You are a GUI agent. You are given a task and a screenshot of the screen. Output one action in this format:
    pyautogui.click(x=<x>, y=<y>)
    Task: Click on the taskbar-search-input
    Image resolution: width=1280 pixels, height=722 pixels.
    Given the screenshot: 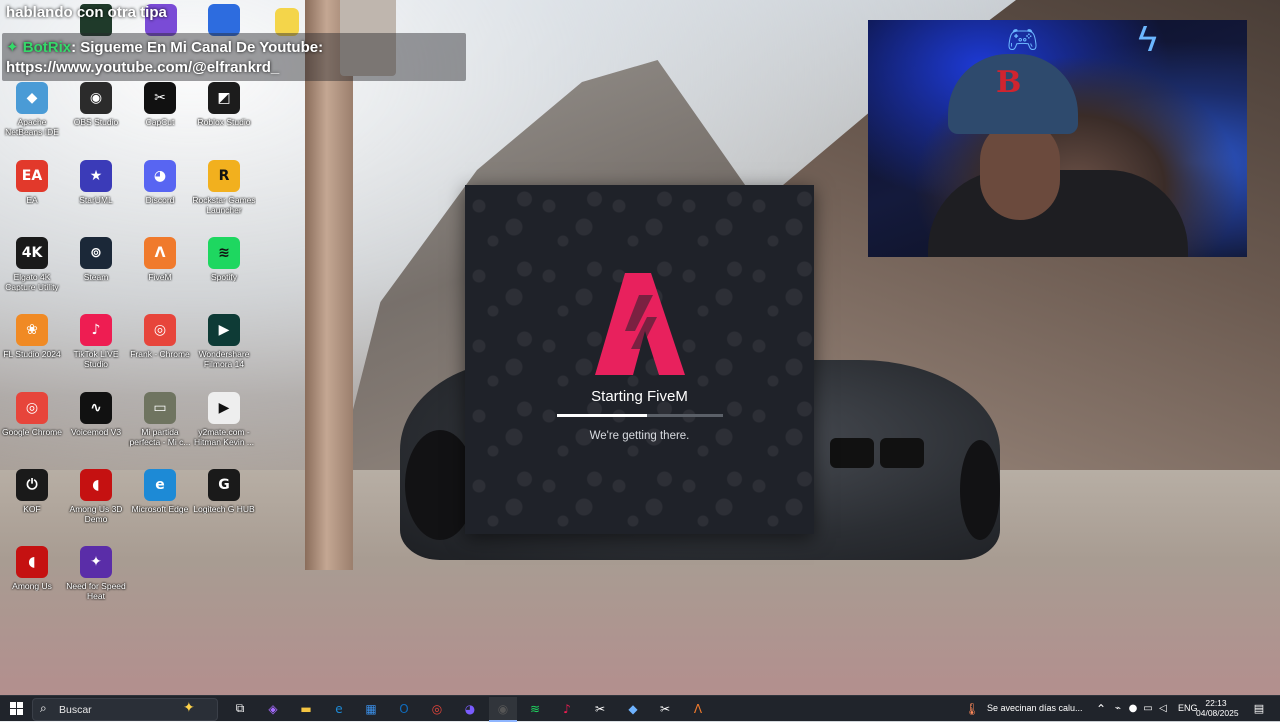 What is the action you would take?
    pyautogui.click(x=119, y=710)
    